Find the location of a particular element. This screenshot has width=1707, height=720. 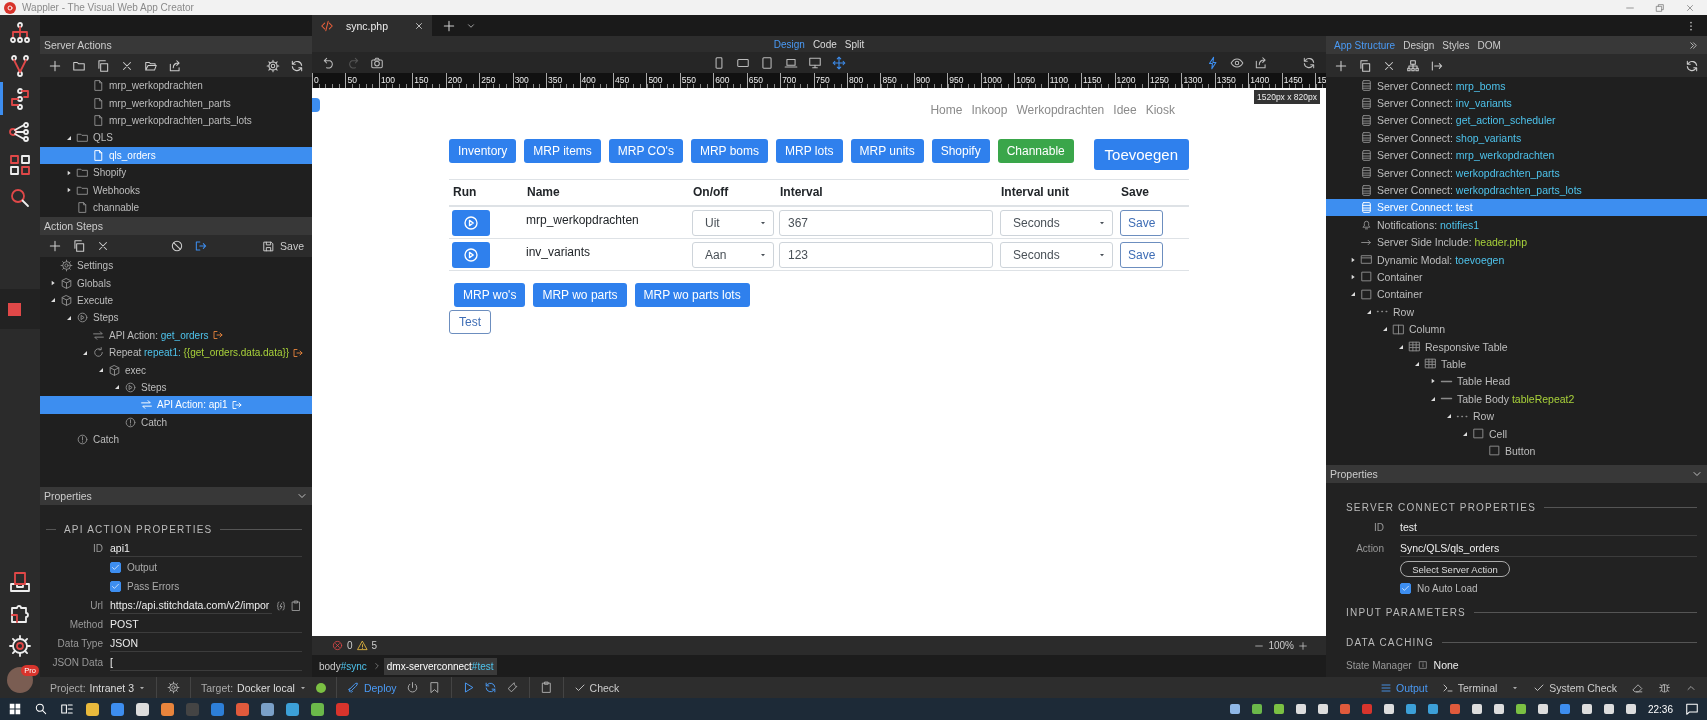

bolt-icon is located at coordinates (1213, 62).